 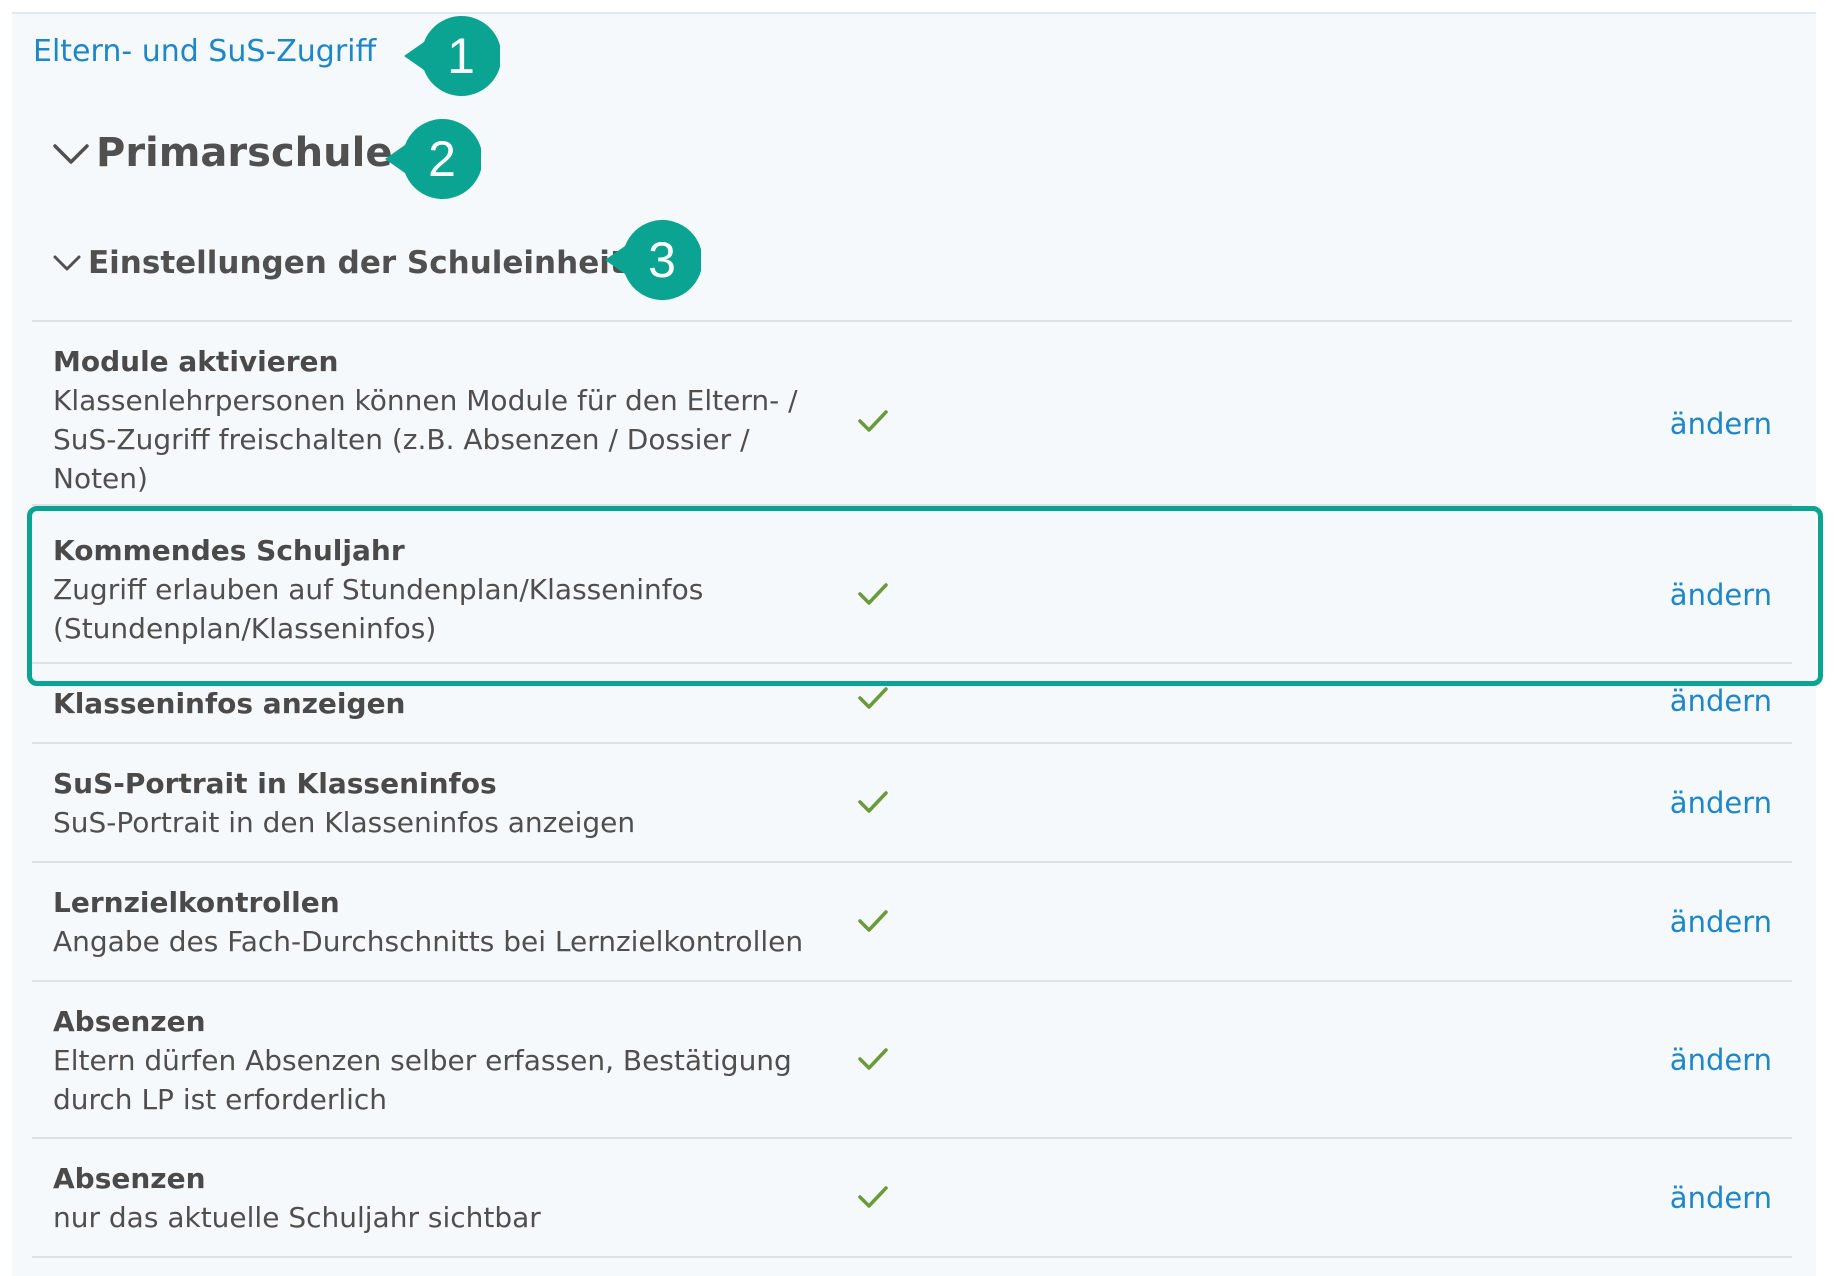 What do you see at coordinates (196, 902) in the screenshot?
I see `setting-title: Lernzielkontrollen` at bounding box center [196, 902].